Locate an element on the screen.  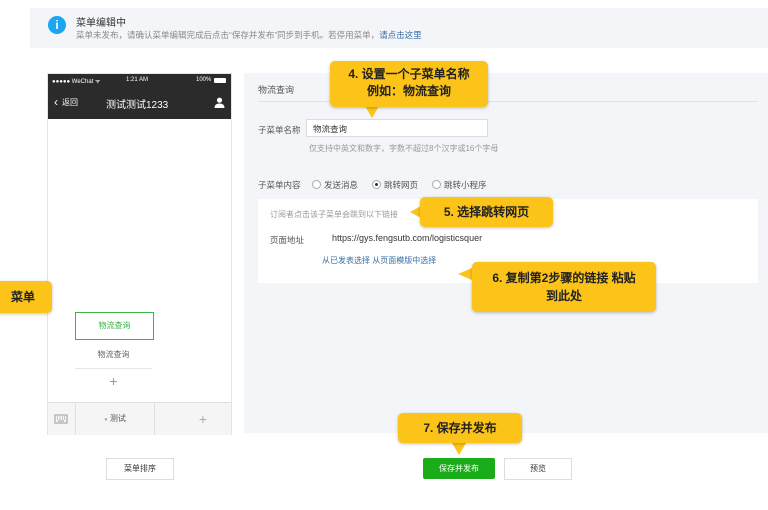
keyboard-icon is located at coordinates (61, 420).